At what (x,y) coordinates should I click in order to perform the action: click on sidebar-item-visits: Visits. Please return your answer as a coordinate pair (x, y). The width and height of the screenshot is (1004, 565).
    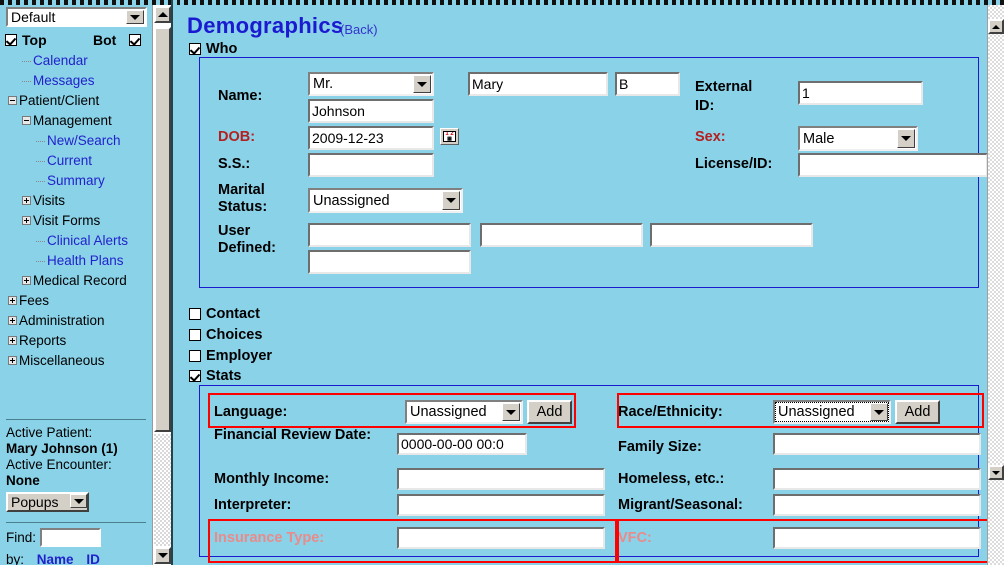
    Looking at the image, I should click on (75, 201).